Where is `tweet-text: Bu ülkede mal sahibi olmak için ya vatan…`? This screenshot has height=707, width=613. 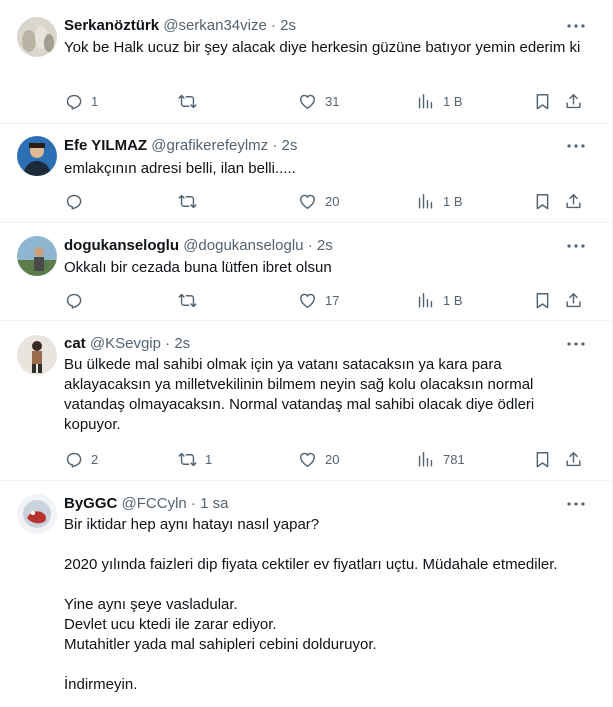
tweet-text: Bu ülkede mal sahibi olmak için ya vatan… is located at coordinates (318, 395).